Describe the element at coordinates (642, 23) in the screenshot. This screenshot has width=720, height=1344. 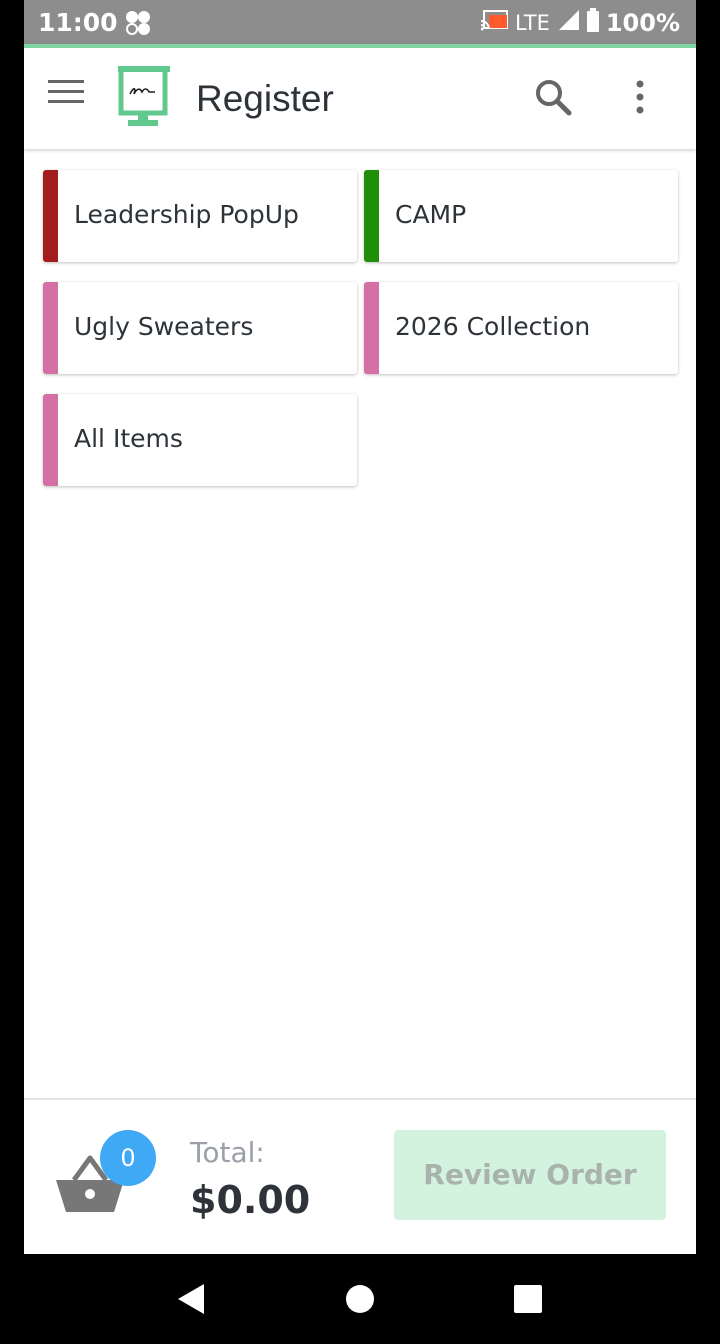
I see `battery-percent: 100%` at that location.